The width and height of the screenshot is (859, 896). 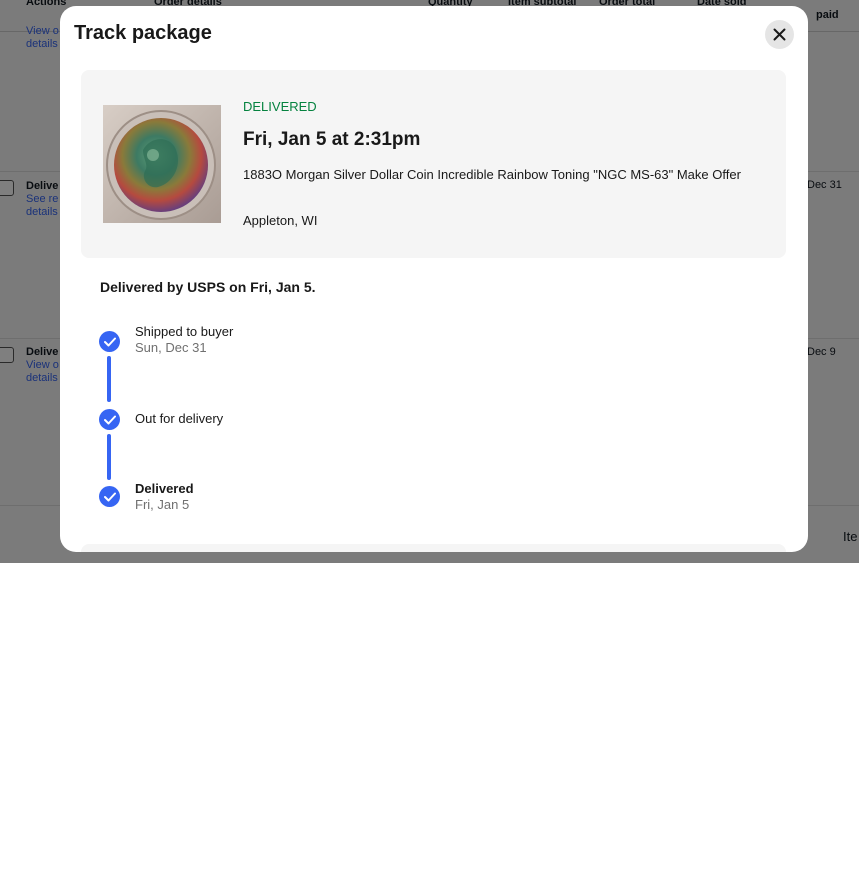 I want to click on step-label-out-for-delivery: Out for delivery, so click(x=179, y=418).